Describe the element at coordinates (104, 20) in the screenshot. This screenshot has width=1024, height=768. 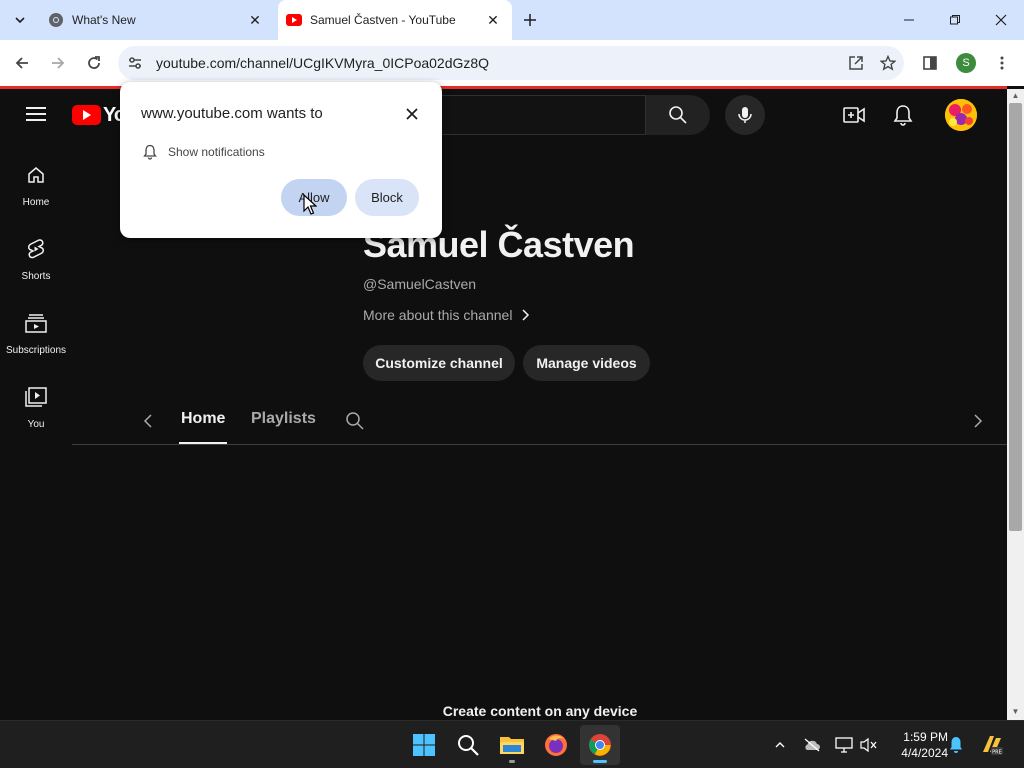
I see `tab-title: What's New` at that location.